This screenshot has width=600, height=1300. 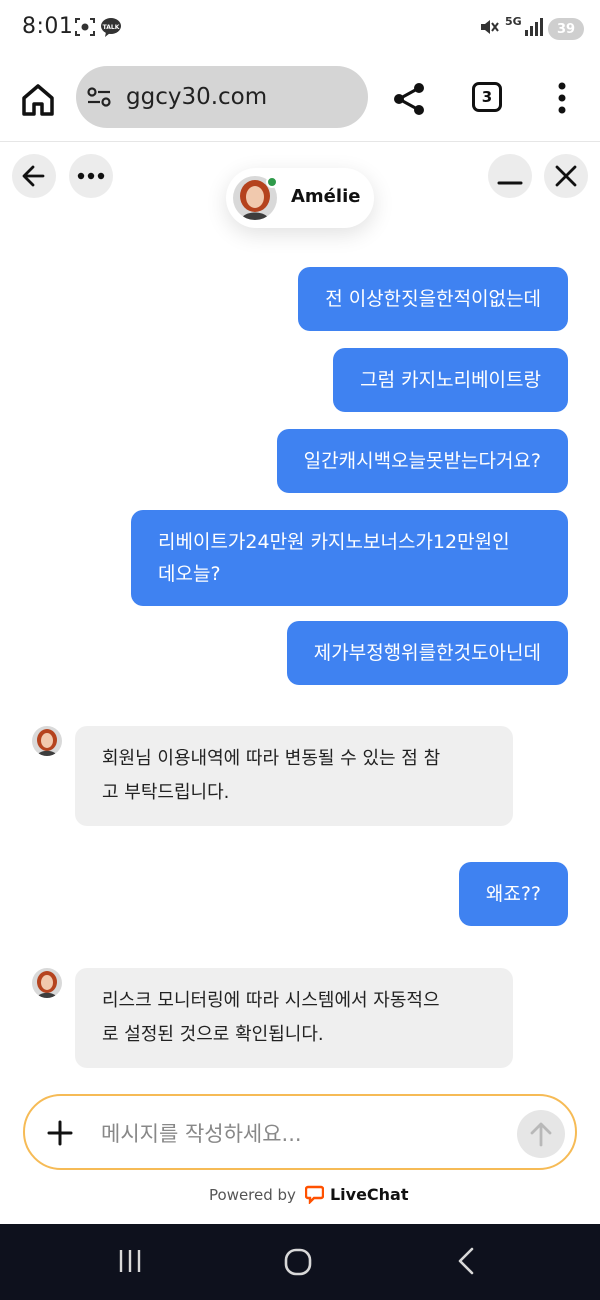 What do you see at coordinates (271, 1000) in the screenshot?
I see `message-line: 리스크 모니터링에 따라 시스템에서 자동적으` at bounding box center [271, 1000].